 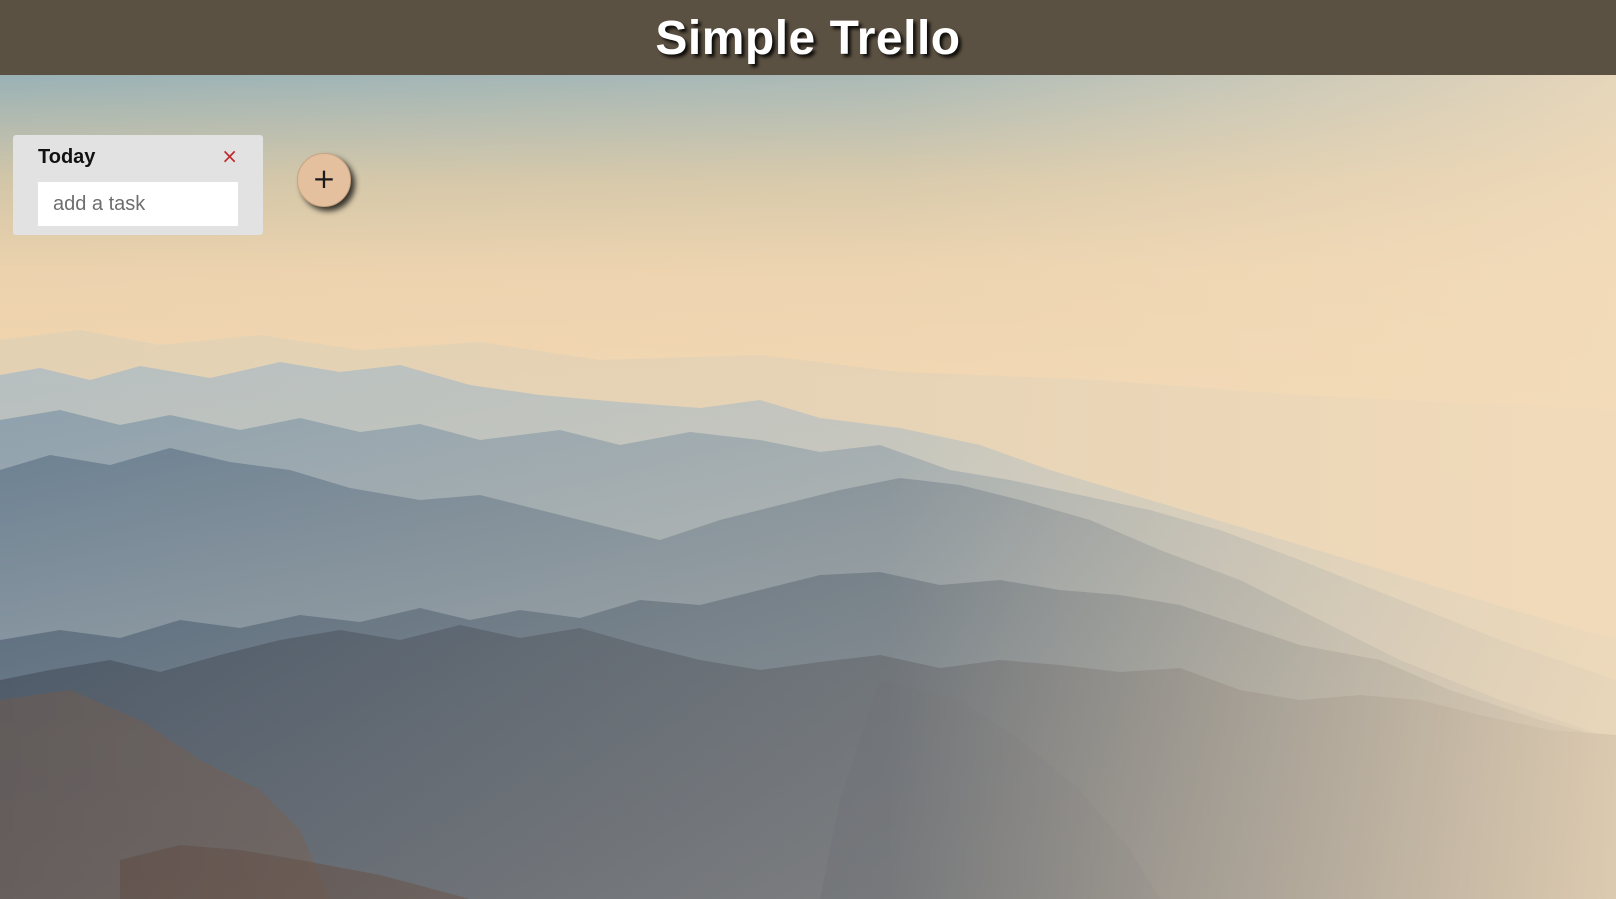 What do you see at coordinates (67, 156) in the screenshot?
I see `list-title: Today` at bounding box center [67, 156].